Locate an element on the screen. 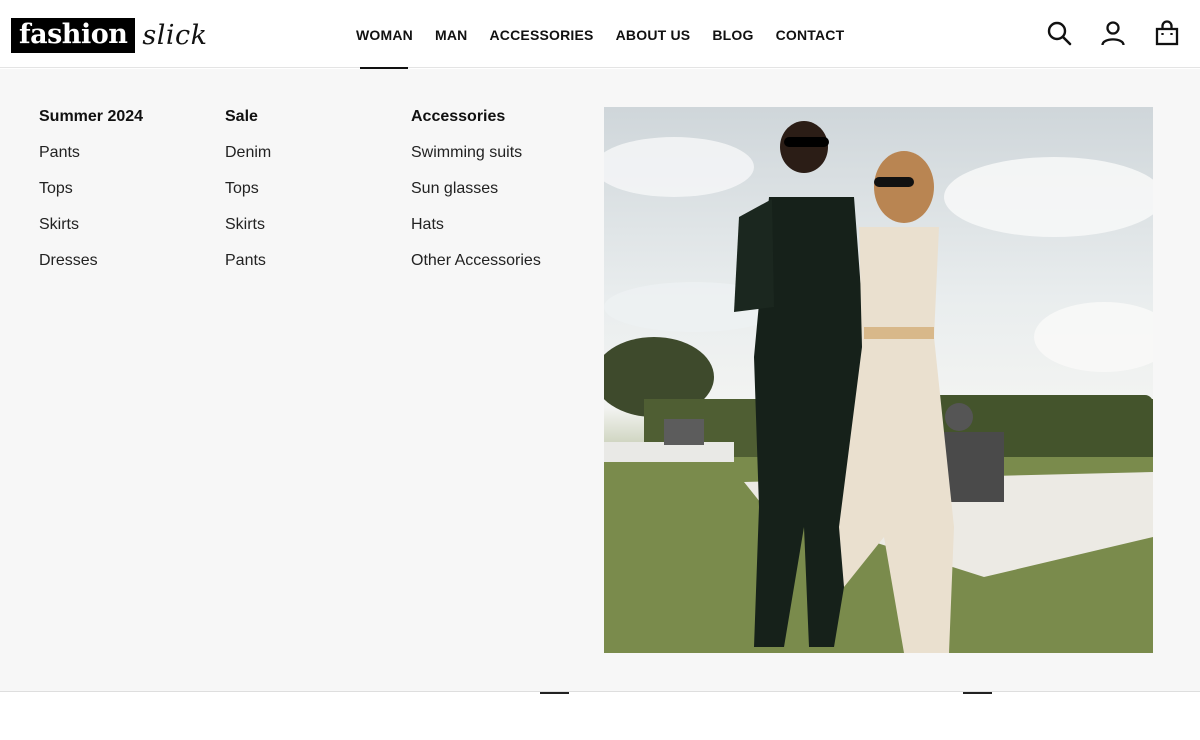 The image size is (1200, 740). menu-link-swimming-suits: Swimming suits is located at coordinates (476, 153).